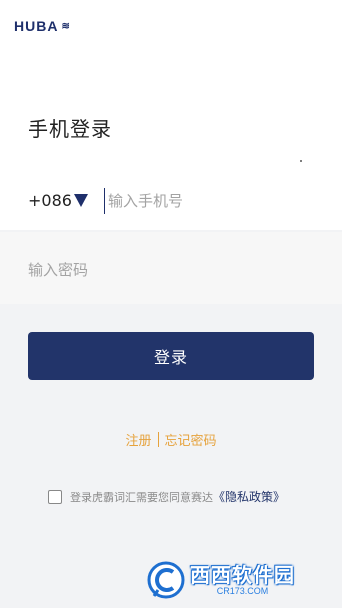  What do you see at coordinates (158, 439) in the screenshot?
I see `link-divider` at bounding box center [158, 439].